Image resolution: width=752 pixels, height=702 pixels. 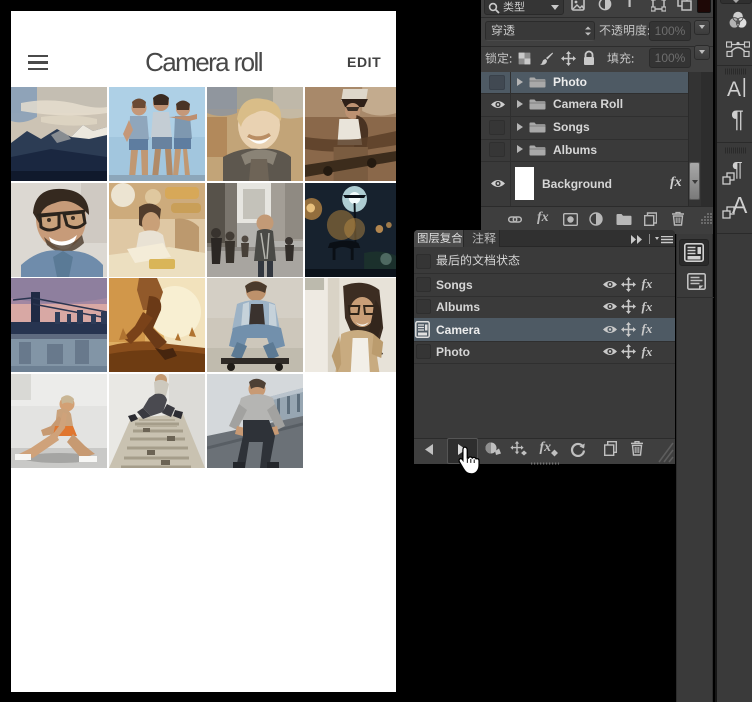 What do you see at coordinates (734, 88) in the screenshot?
I see `svg-text: A` at bounding box center [734, 88].